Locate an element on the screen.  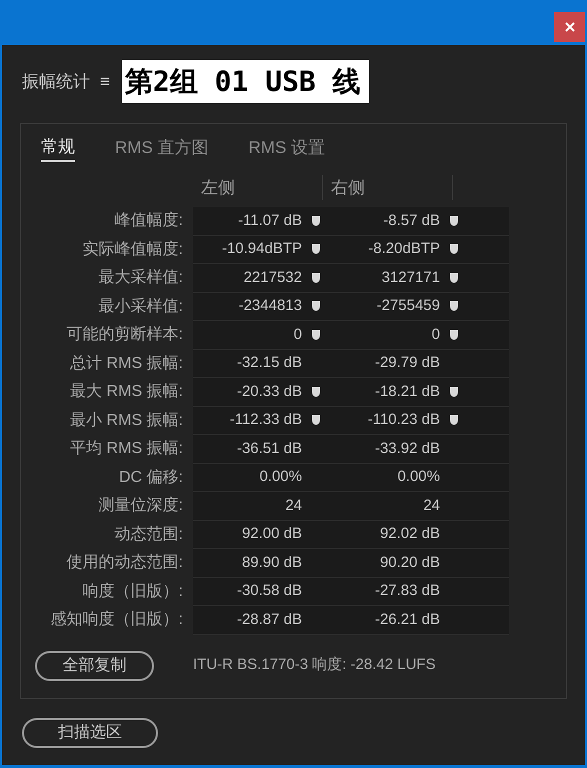
close-button is located at coordinates (569, 27).